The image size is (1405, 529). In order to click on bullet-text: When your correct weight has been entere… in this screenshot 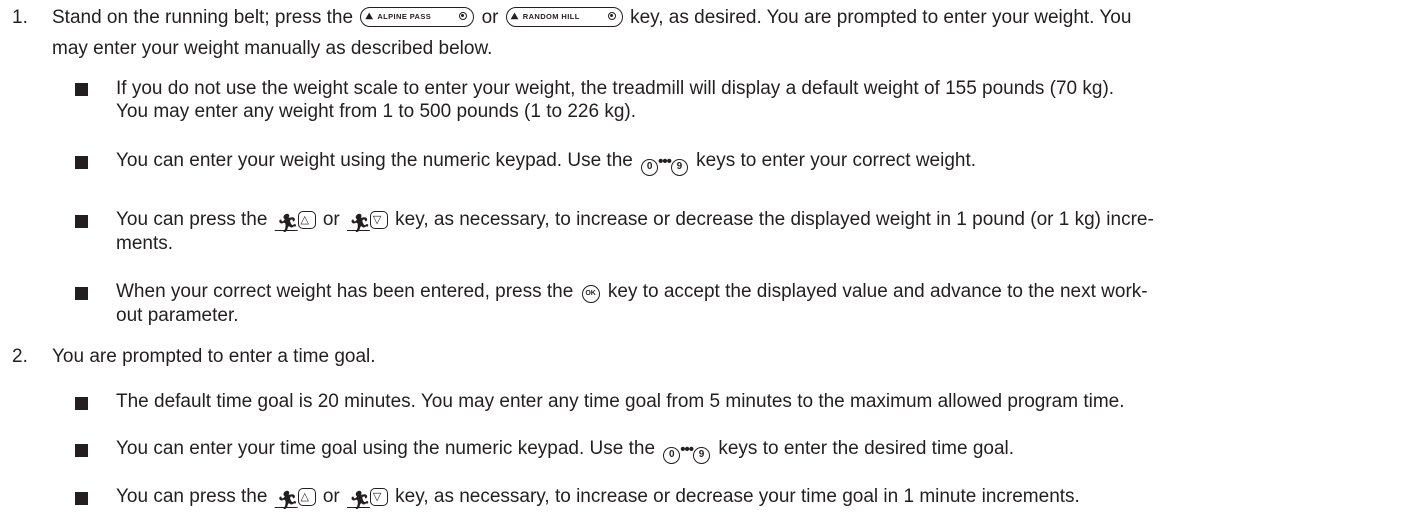, I will do `click(632, 292)`.